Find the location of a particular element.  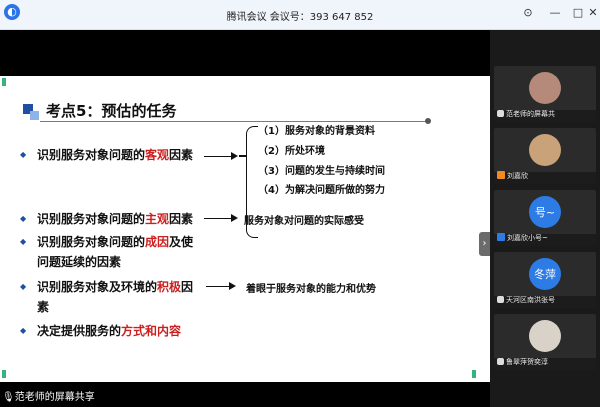

subjective-note: 服务对象对问题的实际感受 is located at coordinates (304, 221).